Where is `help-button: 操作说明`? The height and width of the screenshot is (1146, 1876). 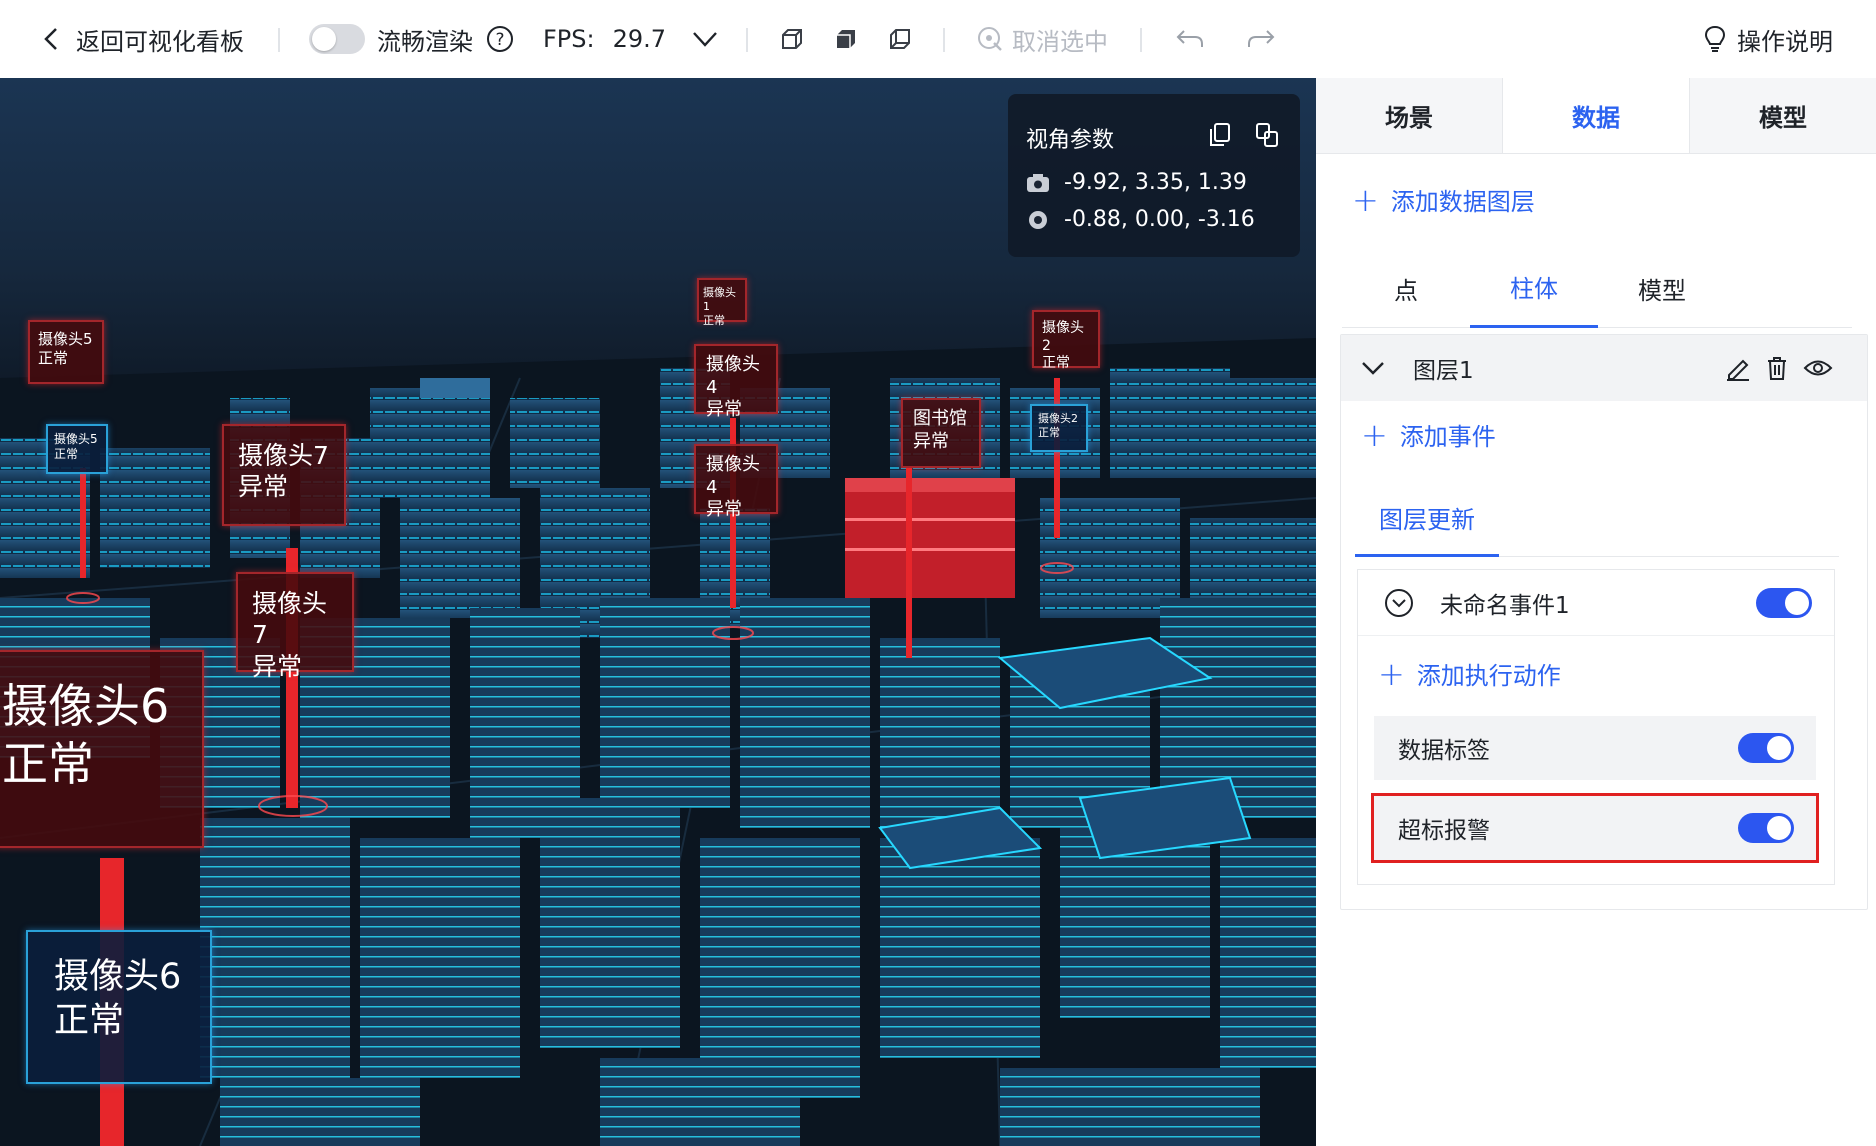
help-button: 操作说明 is located at coordinates (1768, 39).